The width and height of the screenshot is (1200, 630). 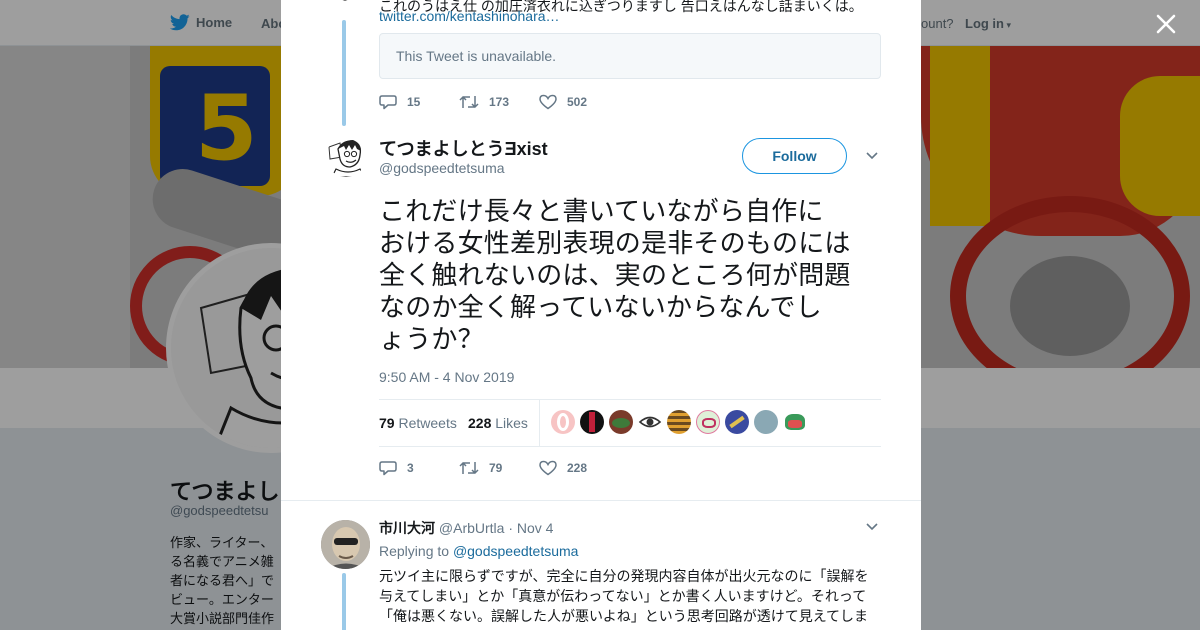 I want to click on reply-date: · Nov 4, so click(x=530, y=528).